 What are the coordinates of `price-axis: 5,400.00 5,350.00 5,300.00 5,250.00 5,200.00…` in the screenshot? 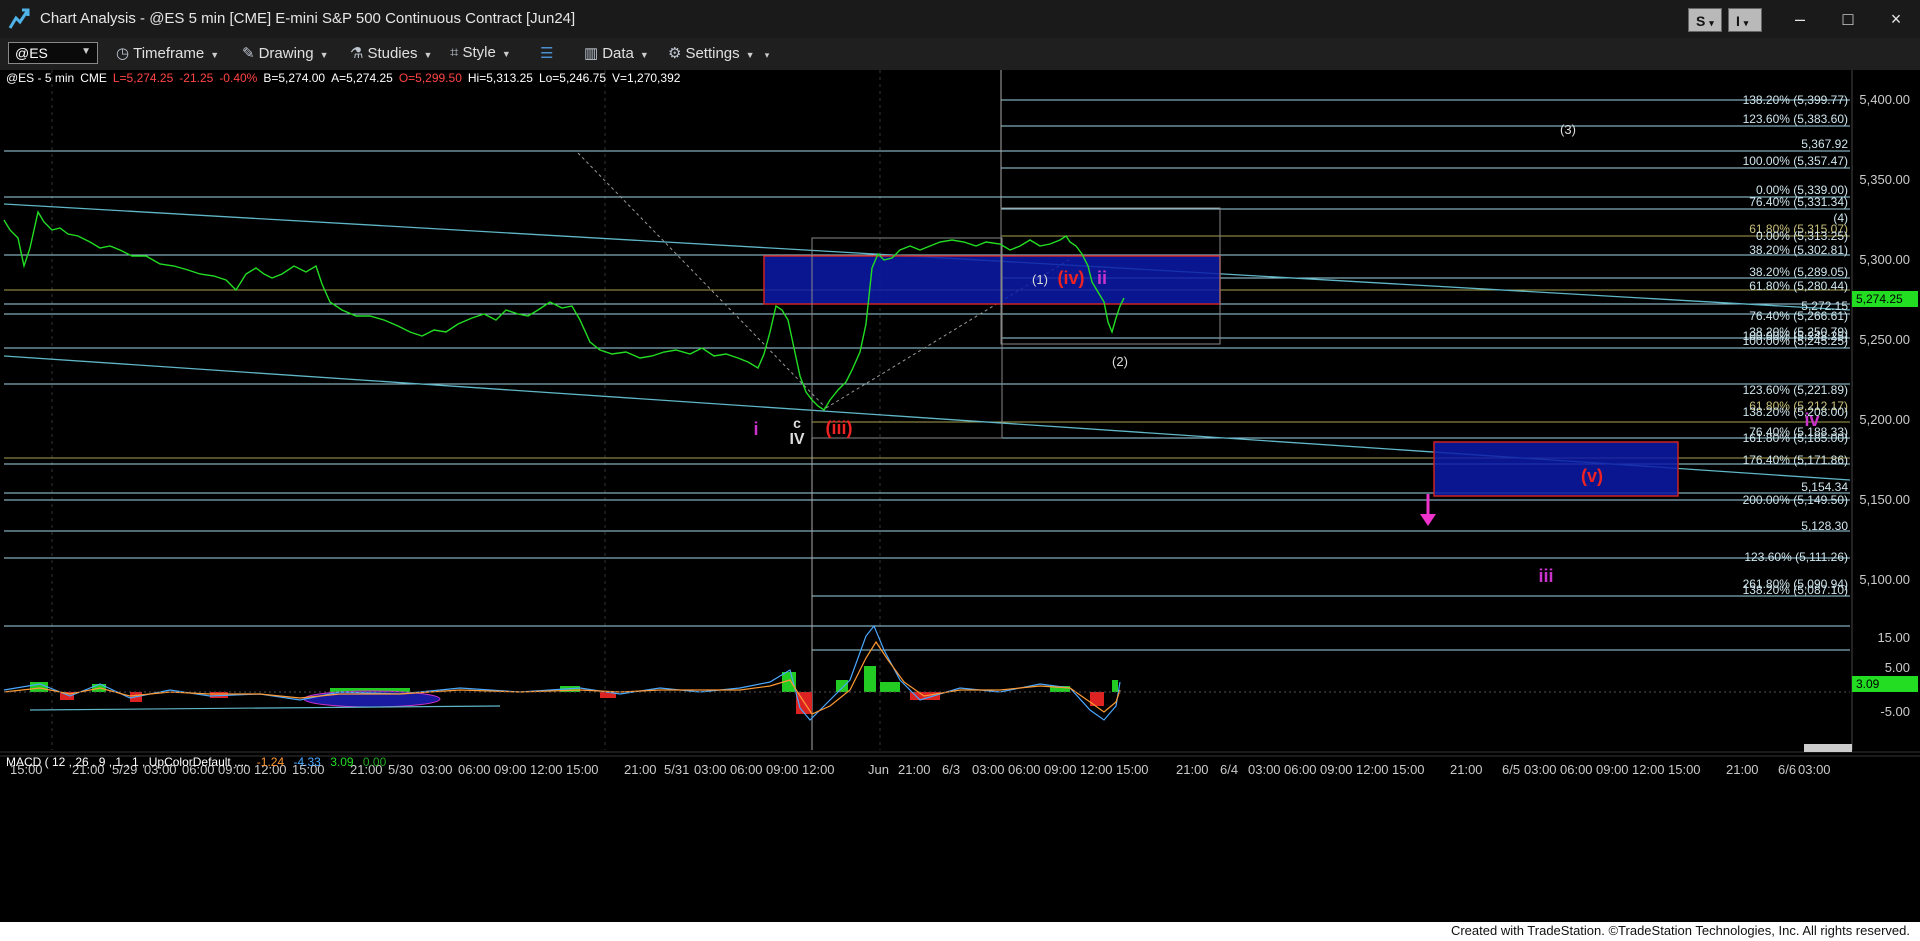 It's located at (1884, 339).